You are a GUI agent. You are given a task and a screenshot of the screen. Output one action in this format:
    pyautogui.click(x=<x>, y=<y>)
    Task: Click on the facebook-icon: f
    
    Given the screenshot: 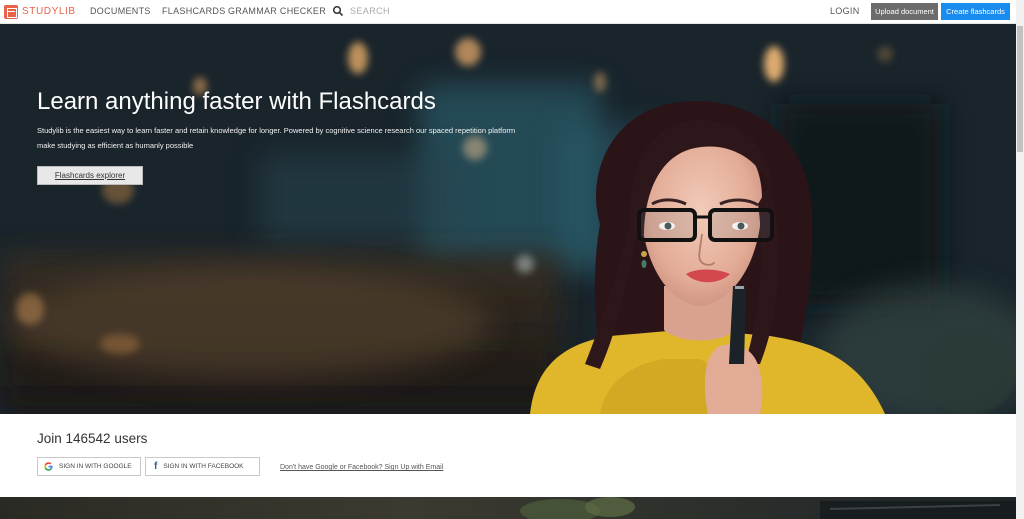 What is the action you would take?
    pyautogui.click(x=156, y=466)
    